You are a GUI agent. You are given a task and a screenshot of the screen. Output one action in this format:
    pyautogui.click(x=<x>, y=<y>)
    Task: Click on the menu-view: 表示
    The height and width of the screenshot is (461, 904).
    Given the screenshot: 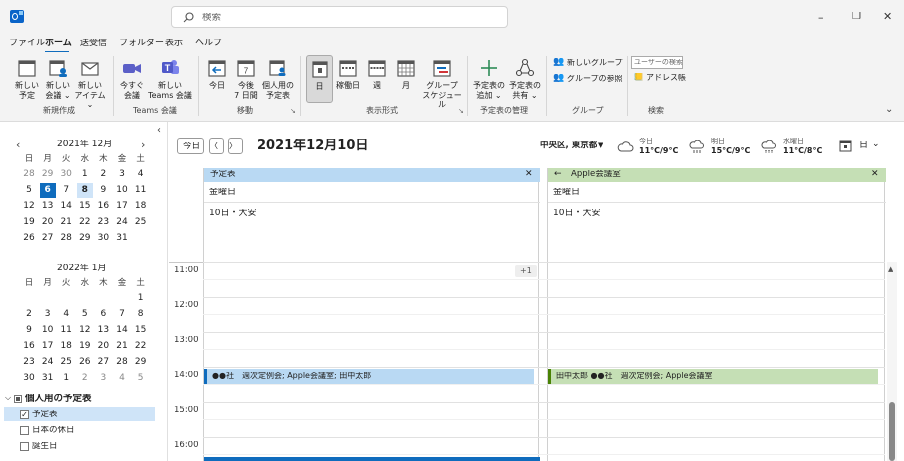 What is the action you would take?
    pyautogui.click(x=174, y=43)
    